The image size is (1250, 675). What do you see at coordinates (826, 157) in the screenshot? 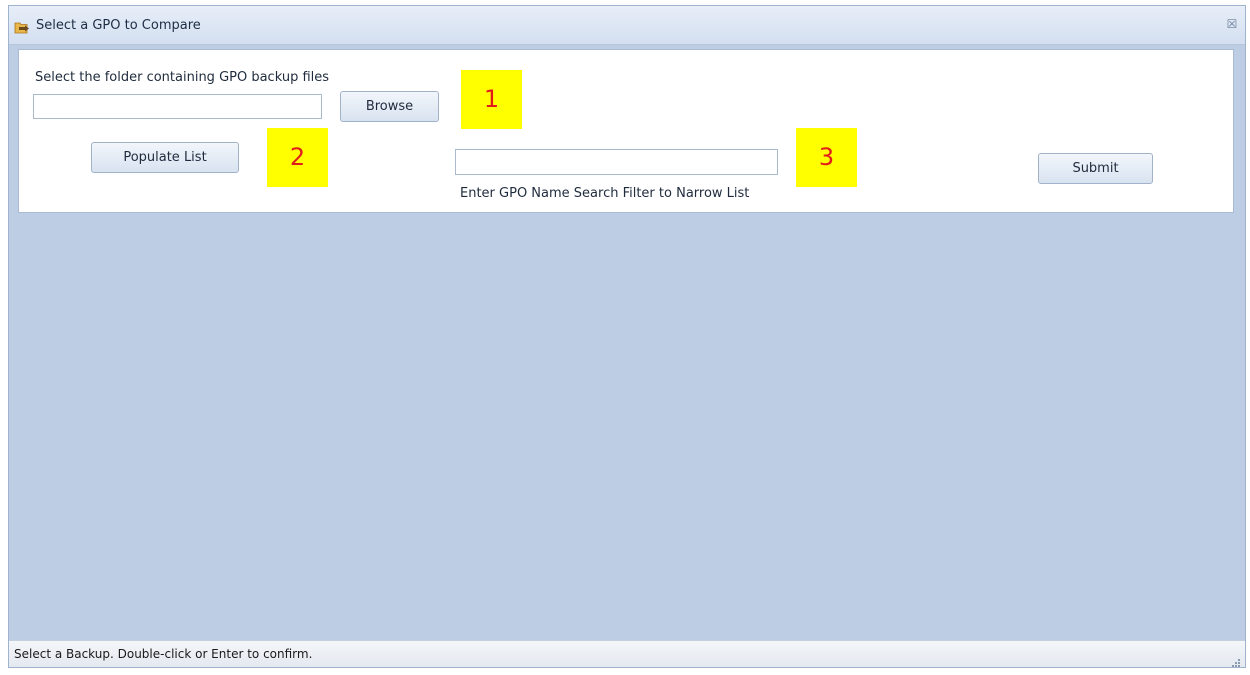
I see `callout-marker-3: 3` at bounding box center [826, 157].